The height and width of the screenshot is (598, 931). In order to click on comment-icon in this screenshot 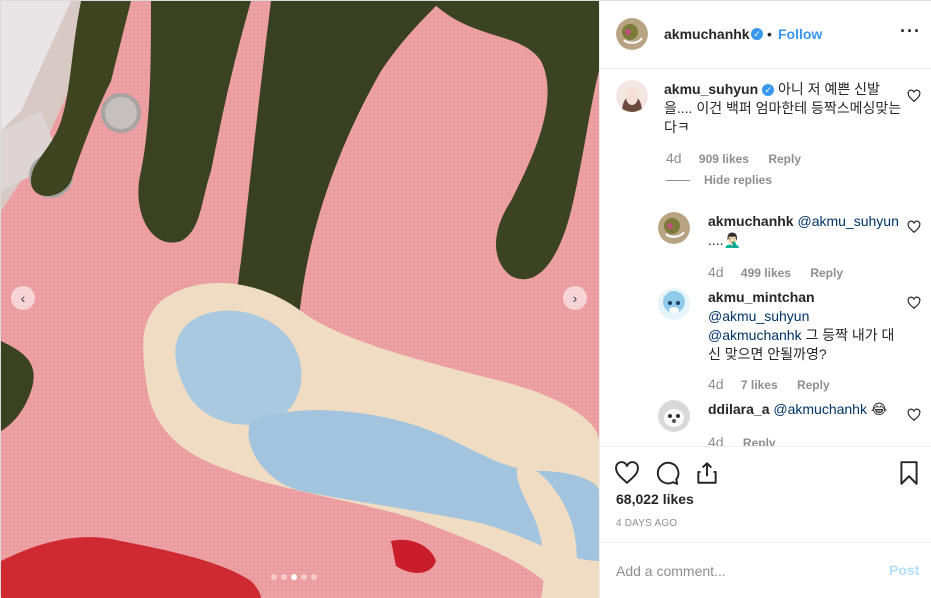, I will do `click(667, 473)`.